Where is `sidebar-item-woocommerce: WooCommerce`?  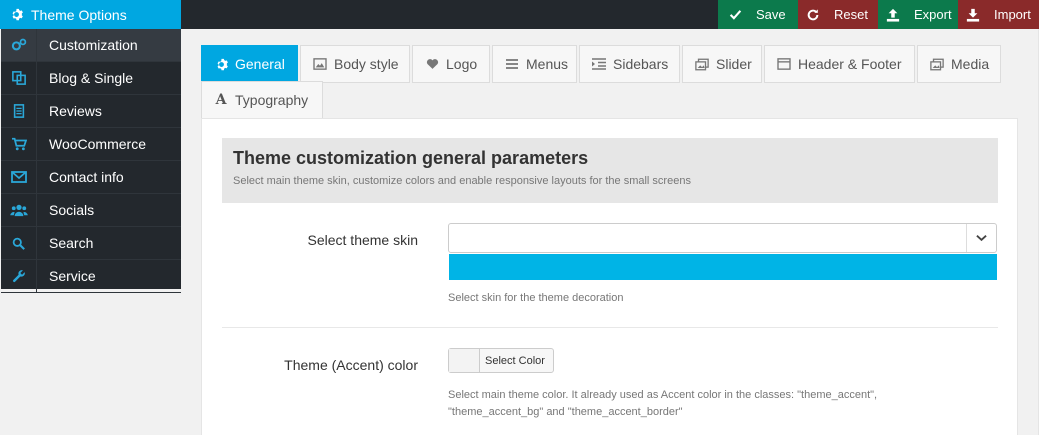 sidebar-item-woocommerce: WooCommerce is located at coordinates (91, 144).